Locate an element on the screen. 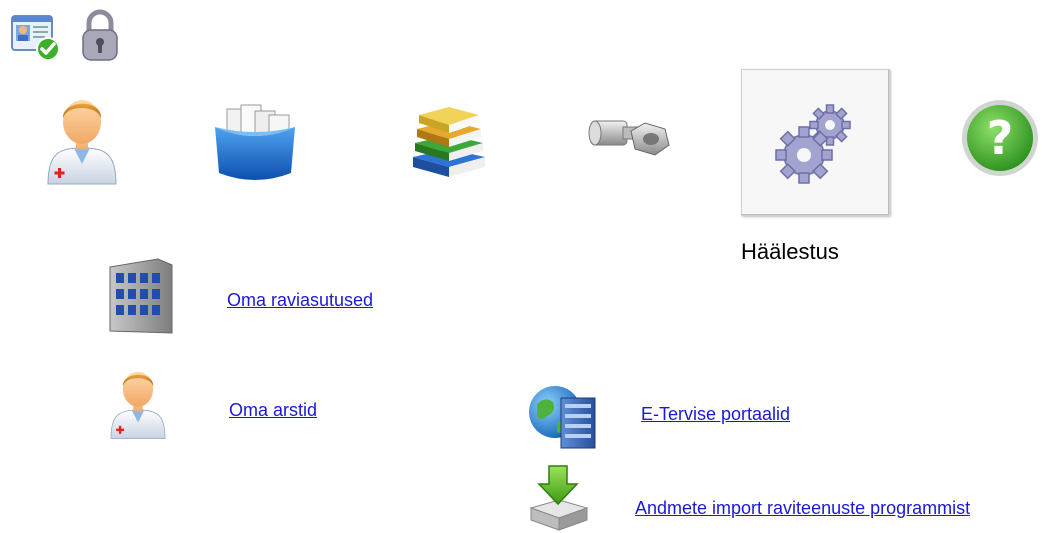 This screenshot has width=1044, height=533. selected-nav-label: Häälestus is located at coordinates (790, 251).